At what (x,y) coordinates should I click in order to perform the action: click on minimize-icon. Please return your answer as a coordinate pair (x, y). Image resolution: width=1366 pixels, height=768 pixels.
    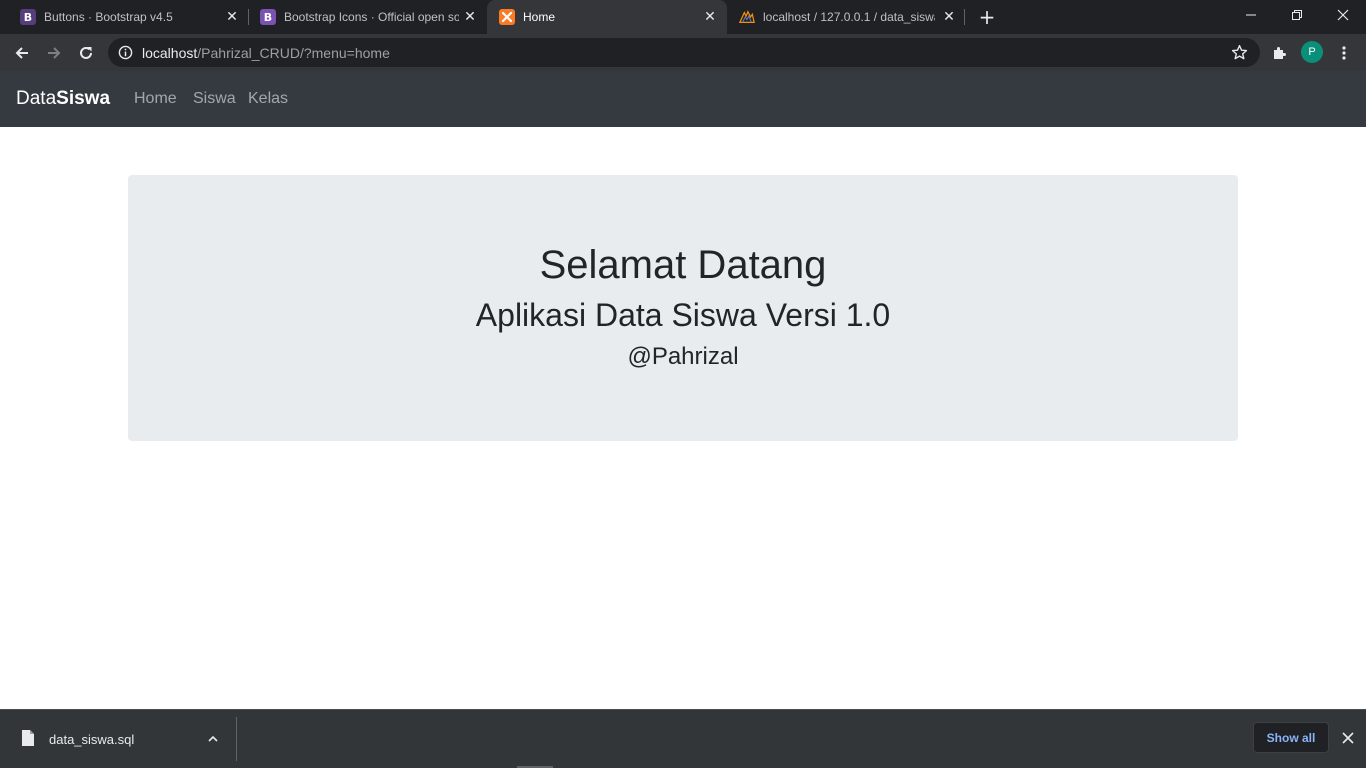
    Looking at the image, I should click on (1251, 15).